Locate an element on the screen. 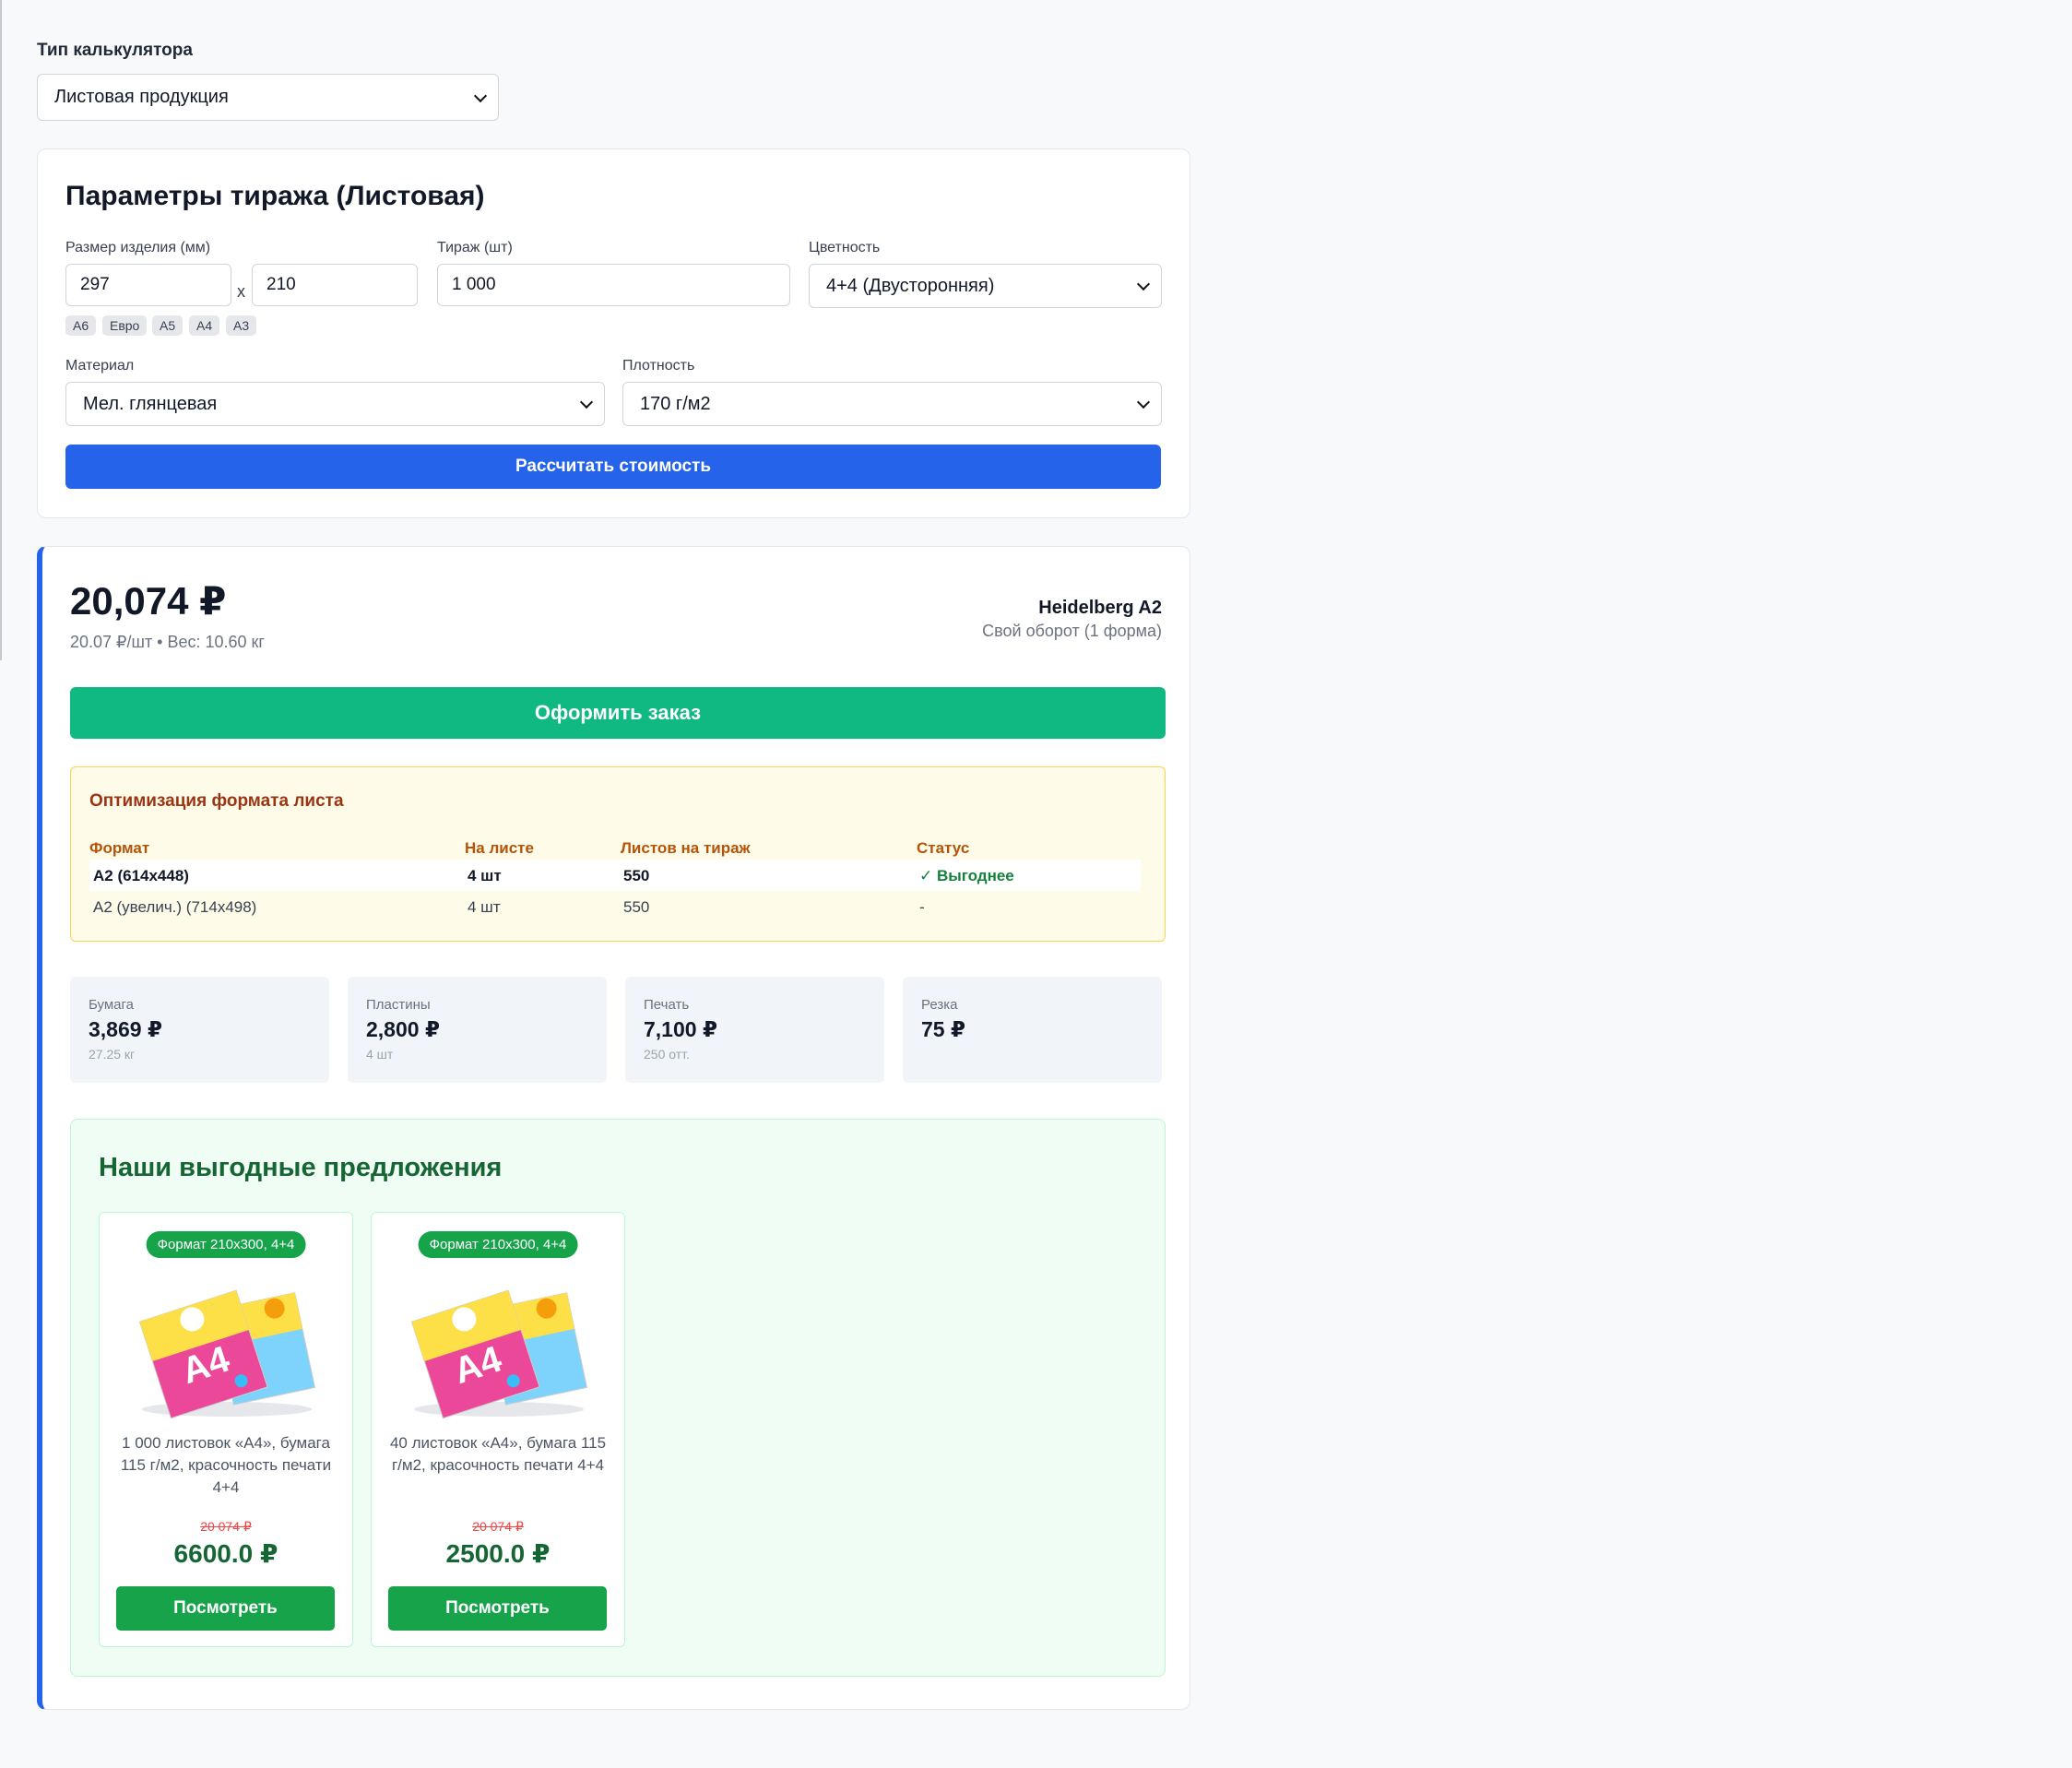 The image size is (2072, 1768). place-order-button: Оформить заказ is located at coordinates (618, 713).